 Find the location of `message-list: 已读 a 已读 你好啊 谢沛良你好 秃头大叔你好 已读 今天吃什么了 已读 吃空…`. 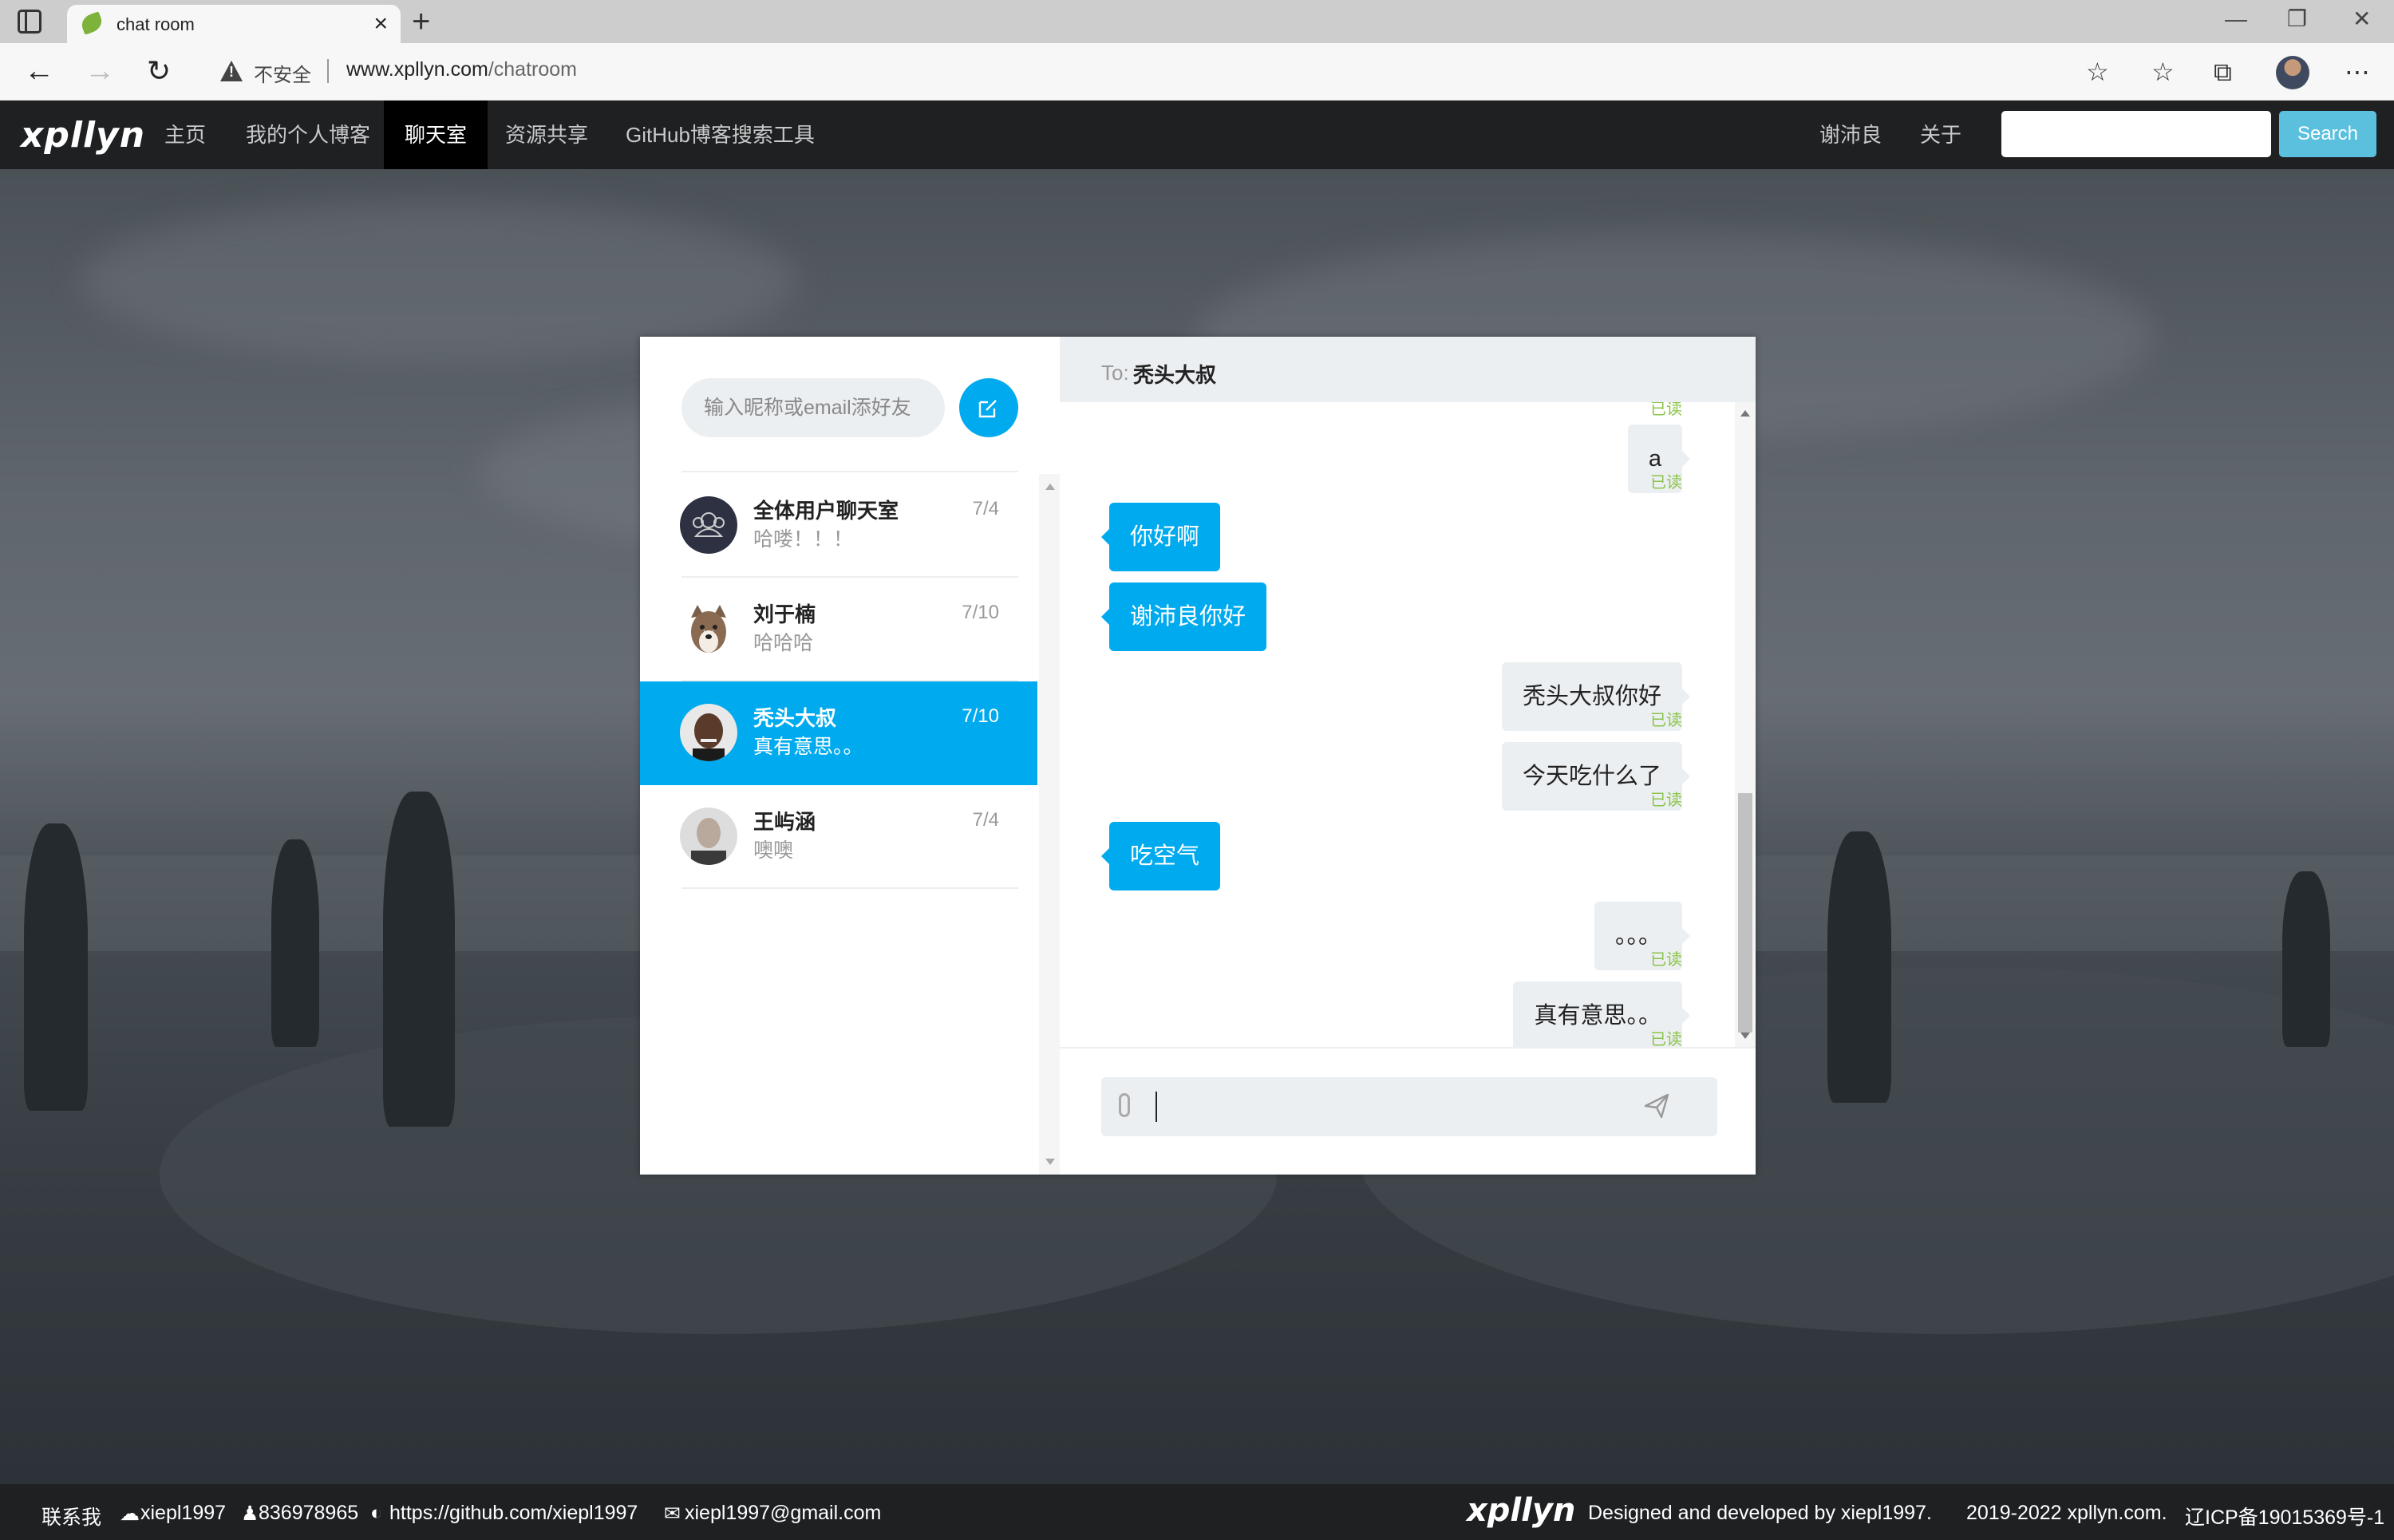

message-list: 已读 a 已读 你好啊 谢沛良你好 秃头大叔你好 已读 今天吃什么了 已读 吃空… is located at coordinates (1408, 724).